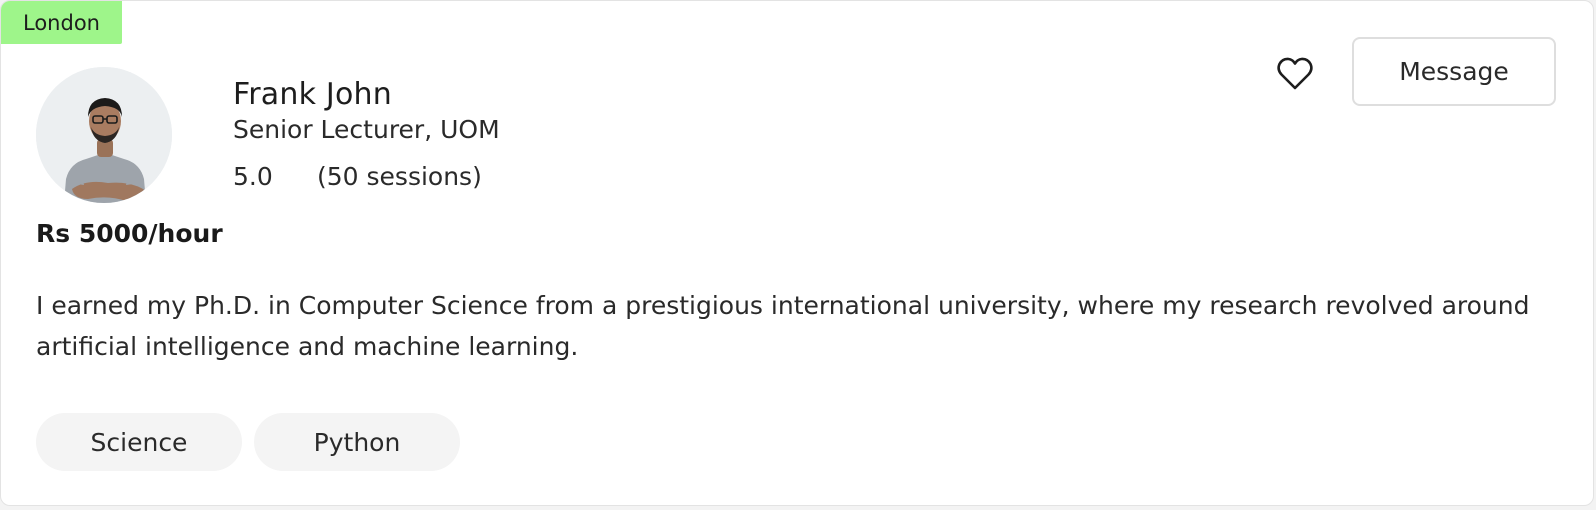  I want to click on location-badge: London, so click(61, 22).